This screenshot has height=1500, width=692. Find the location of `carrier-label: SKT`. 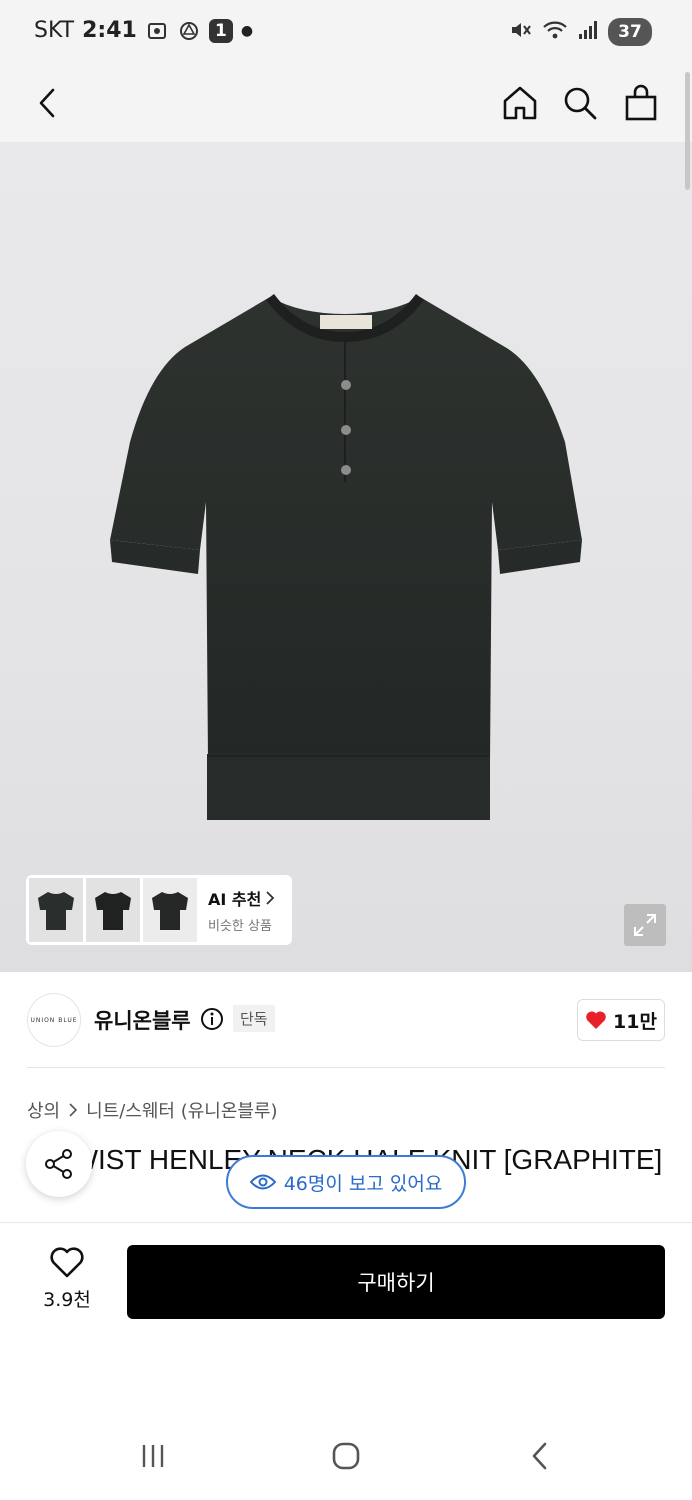

carrier-label: SKT is located at coordinates (54, 30).